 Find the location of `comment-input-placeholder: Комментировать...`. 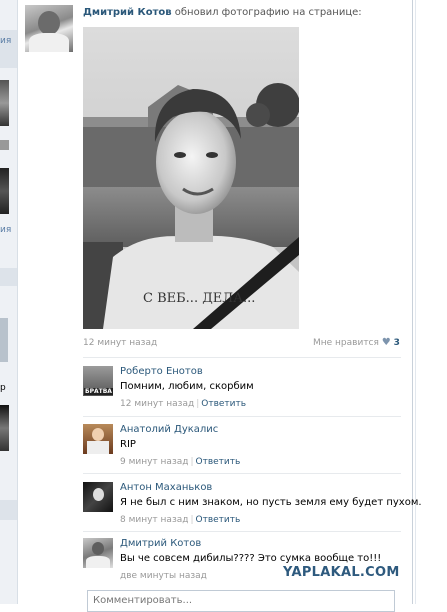

comment-input-placeholder: Комментировать... is located at coordinates (143, 600).